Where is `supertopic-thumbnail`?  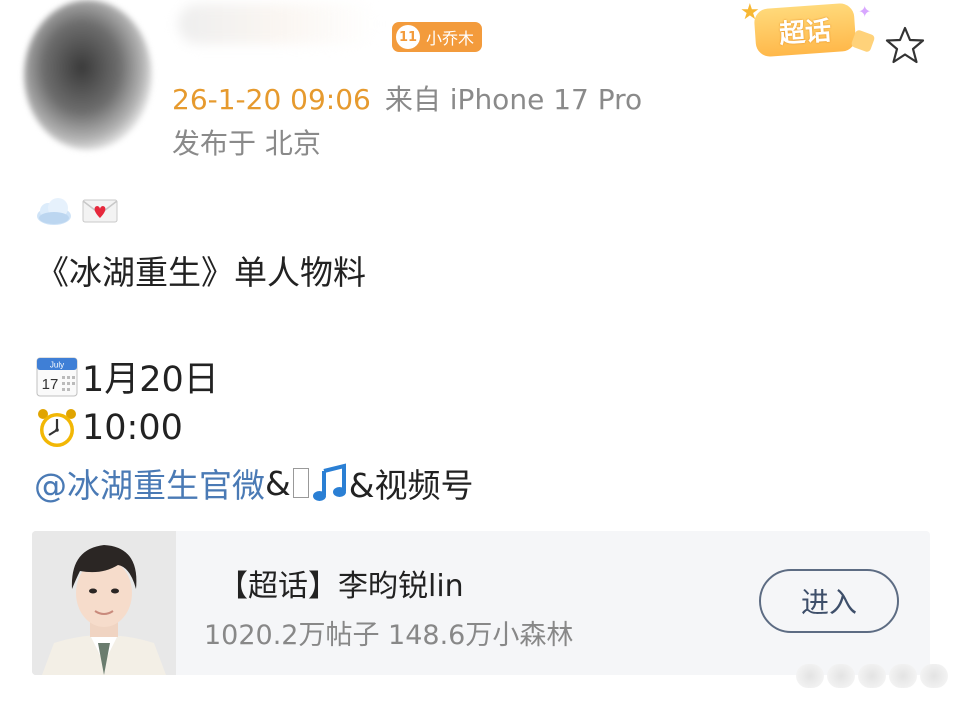 supertopic-thumbnail is located at coordinates (104, 603).